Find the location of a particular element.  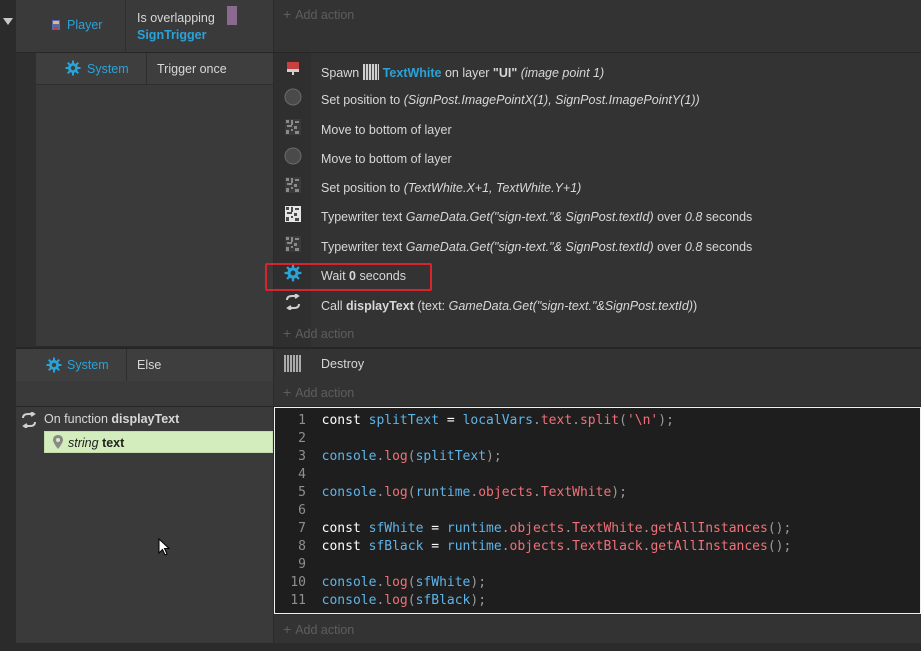

action-text-part: over is located at coordinates (669, 217).